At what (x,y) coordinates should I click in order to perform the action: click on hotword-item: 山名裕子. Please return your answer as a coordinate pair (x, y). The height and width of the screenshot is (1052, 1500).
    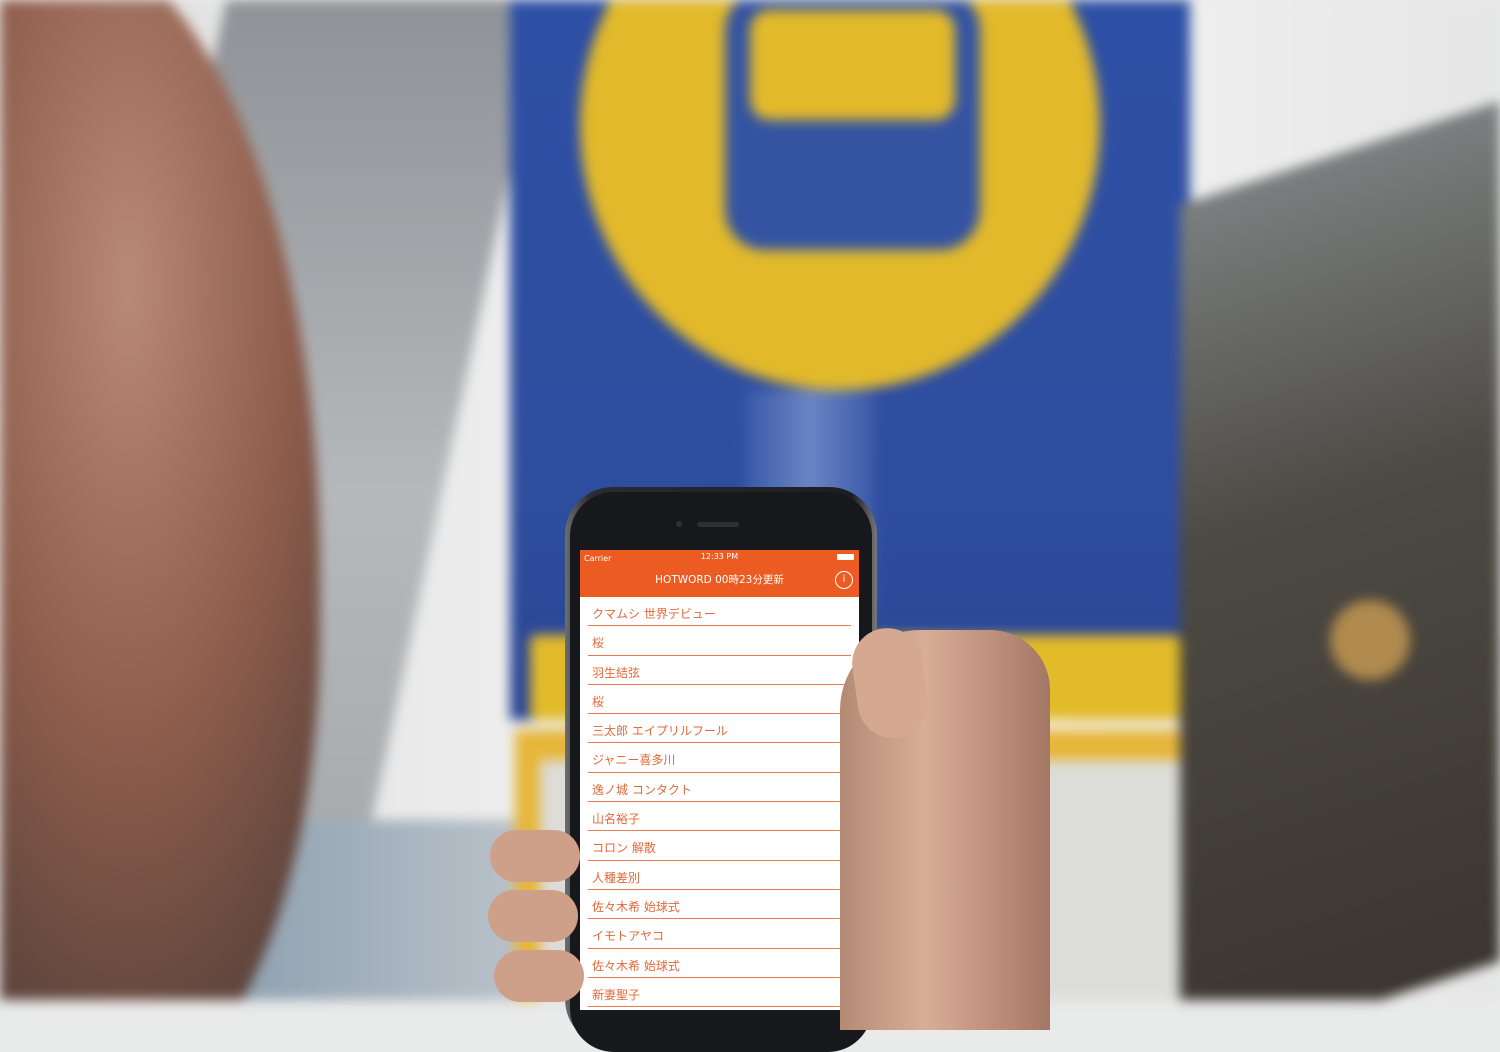
    Looking at the image, I should click on (719, 817).